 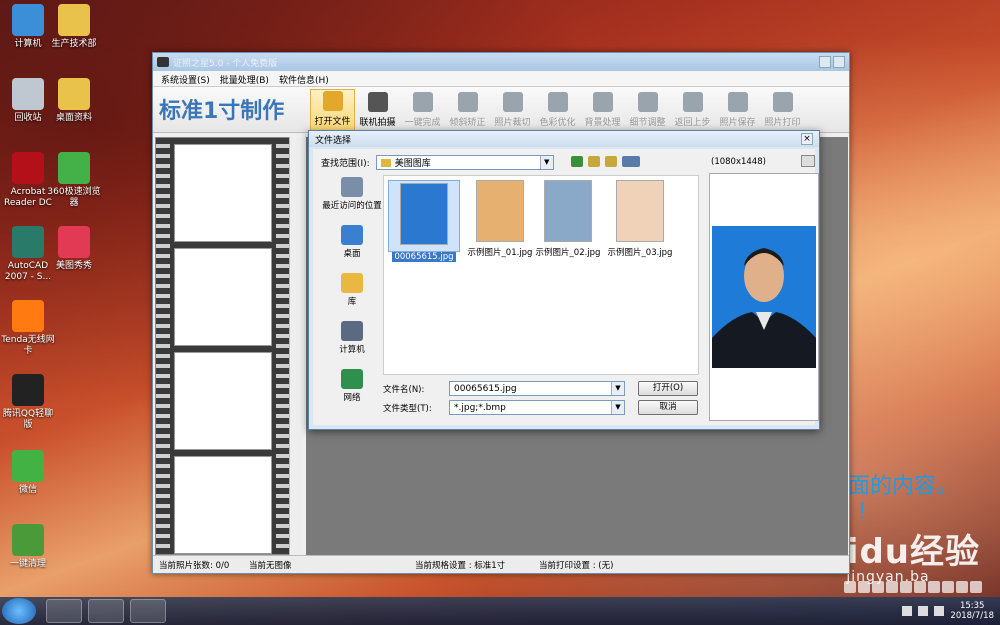 I want to click on system-tray: 15:35 2018/7/18, so click(x=951, y=611).